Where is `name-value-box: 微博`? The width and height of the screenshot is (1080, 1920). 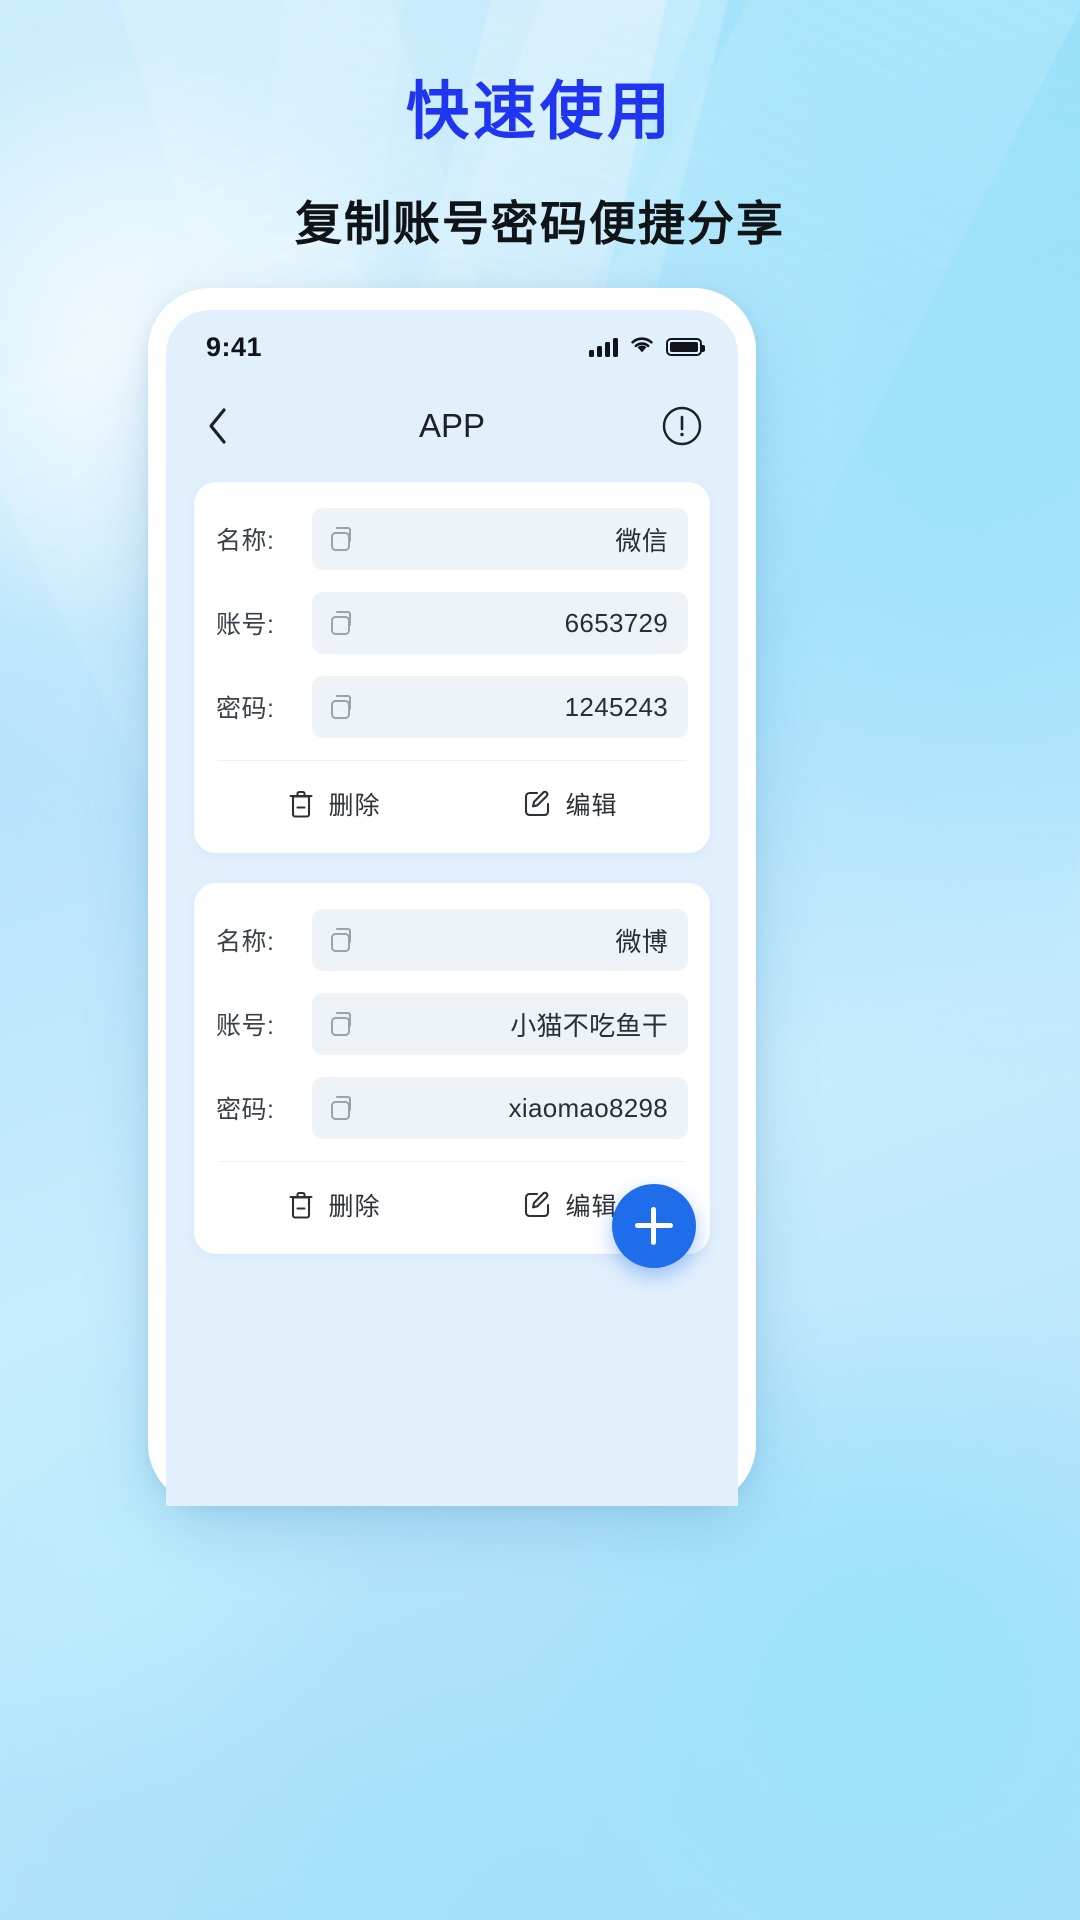
name-value-box: 微博 is located at coordinates (500, 940).